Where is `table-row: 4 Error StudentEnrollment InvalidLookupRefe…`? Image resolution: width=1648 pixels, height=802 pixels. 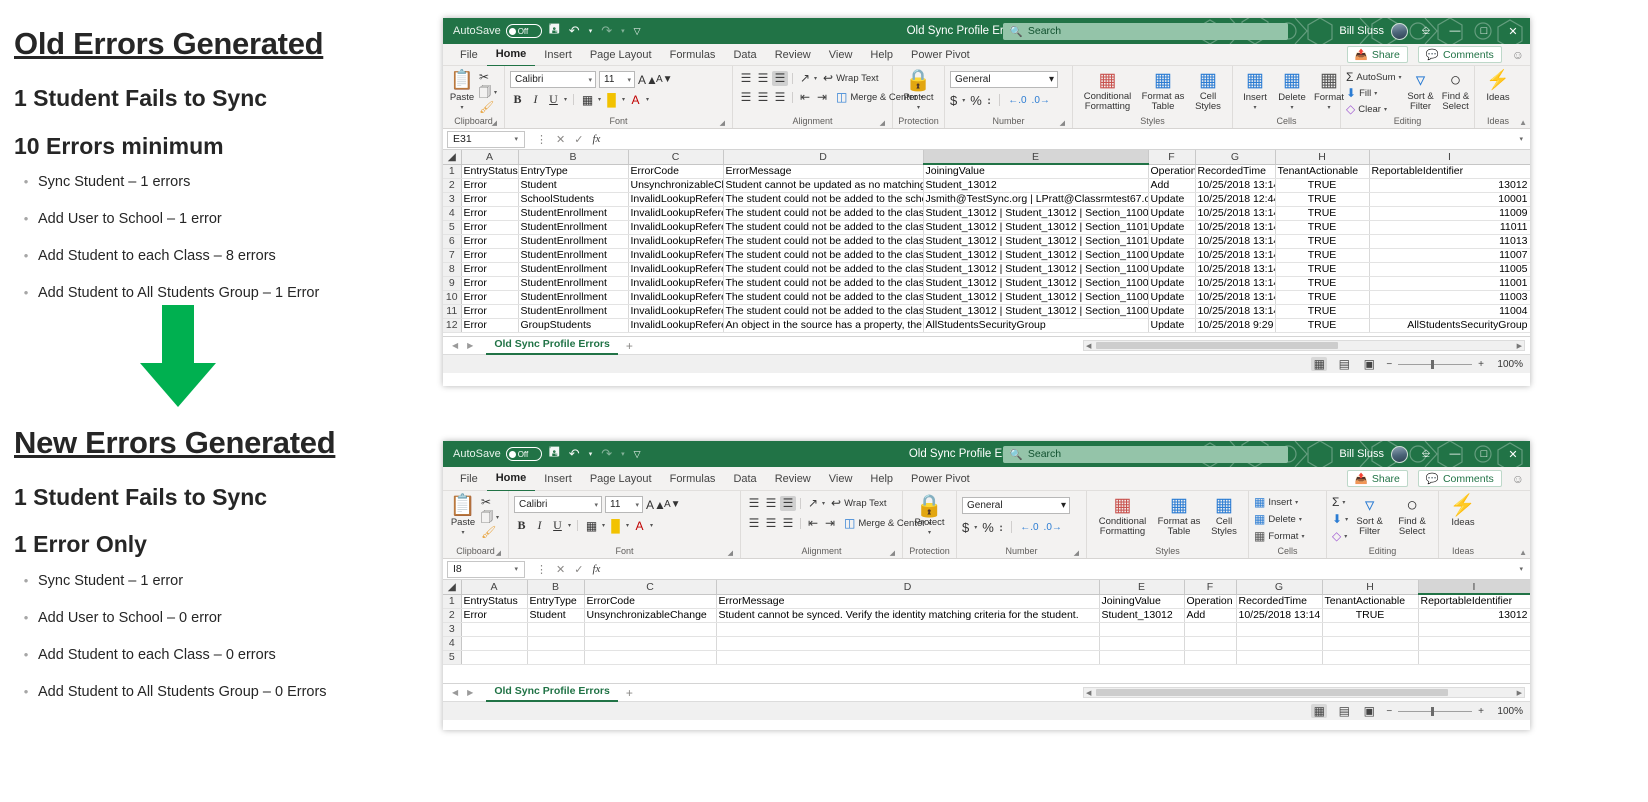 table-row: 4 Error StudentEnrollment InvalidLookupRefe… is located at coordinates (986, 213).